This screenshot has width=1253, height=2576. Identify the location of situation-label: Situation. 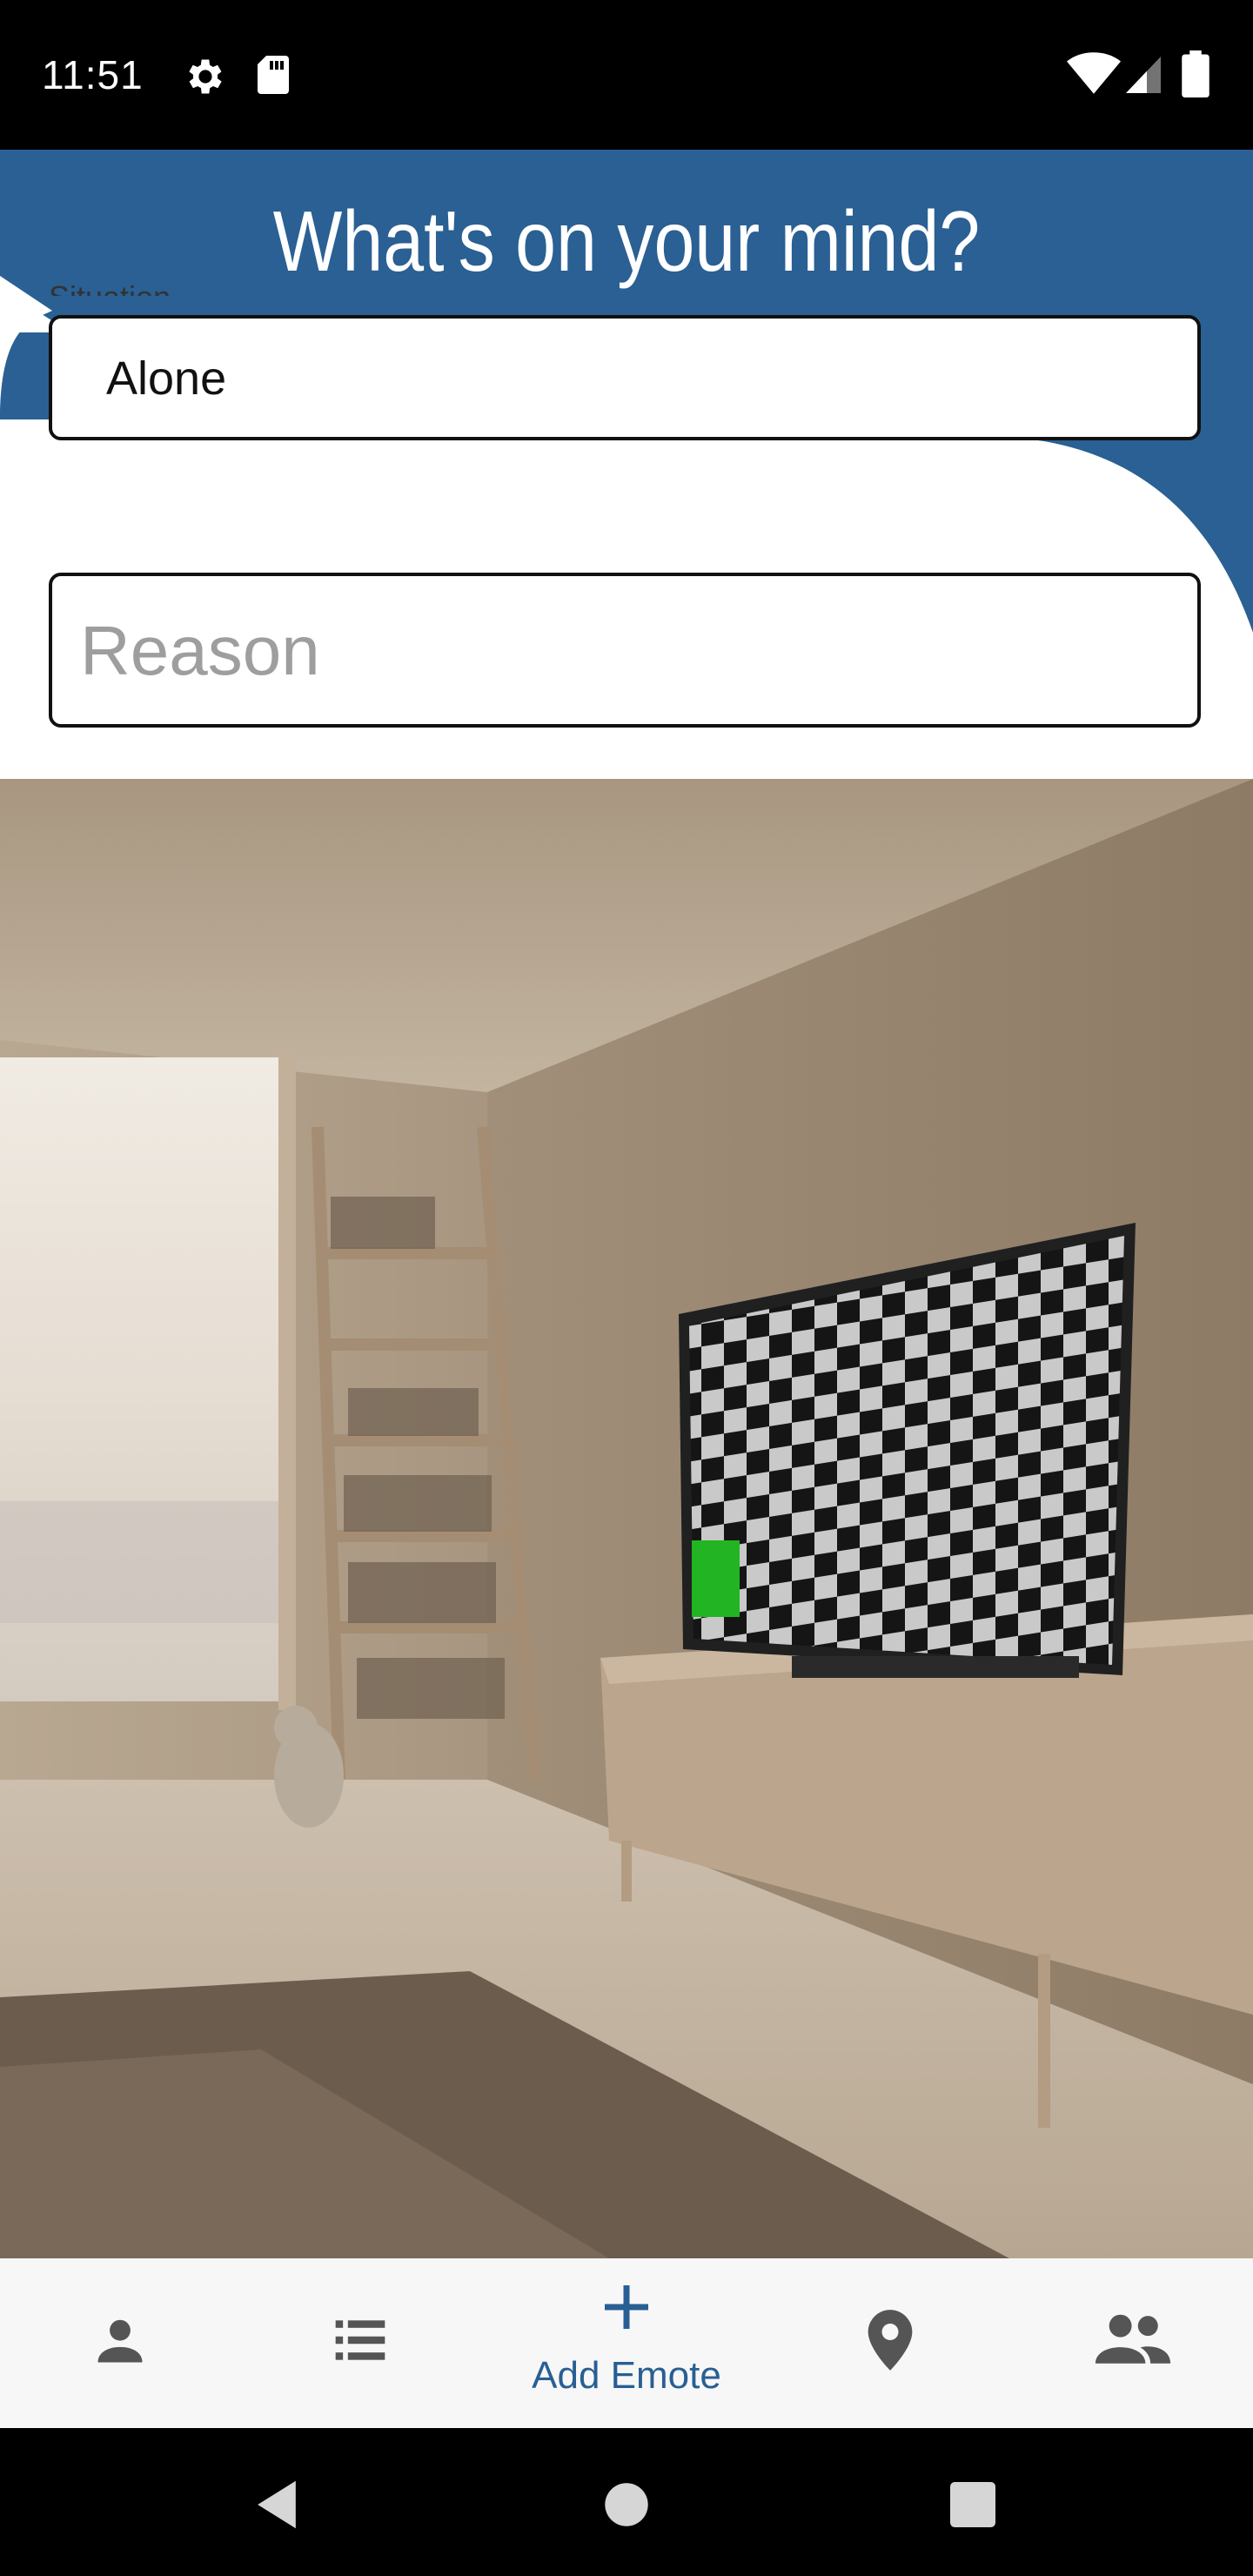
(110, 284).